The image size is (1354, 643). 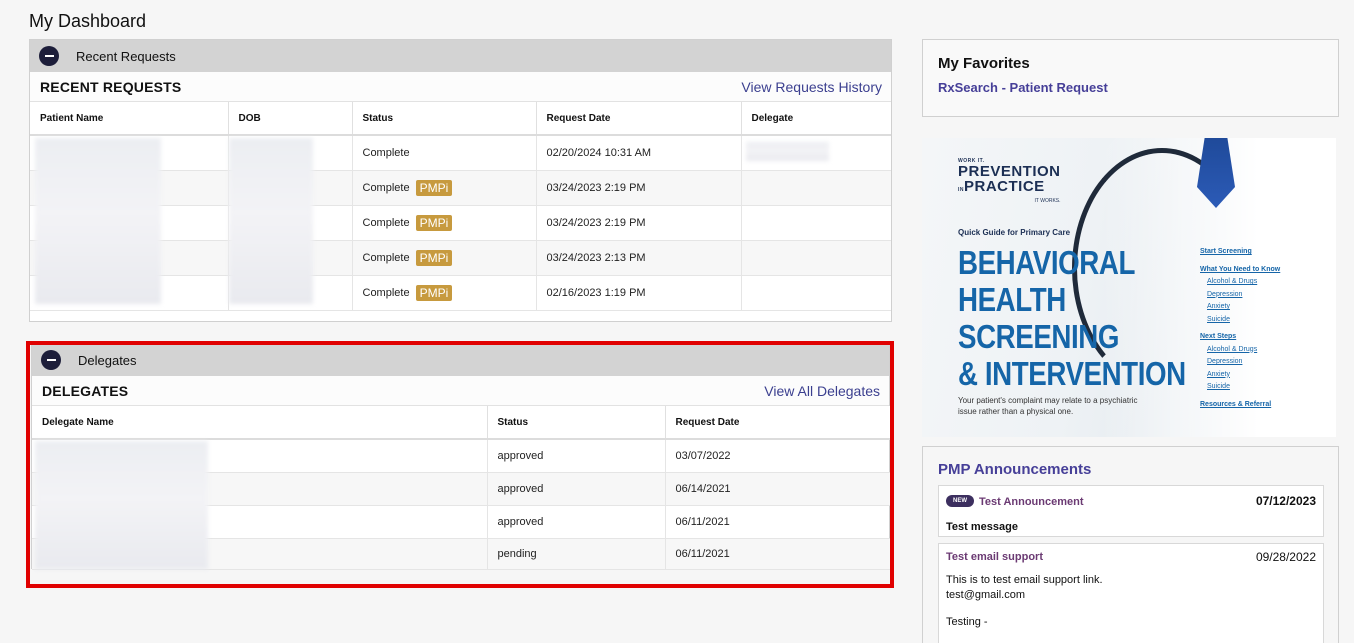 What do you see at coordinates (271, 221) in the screenshot?
I see `redacted-dob-values` at bounding box center [271, 221].